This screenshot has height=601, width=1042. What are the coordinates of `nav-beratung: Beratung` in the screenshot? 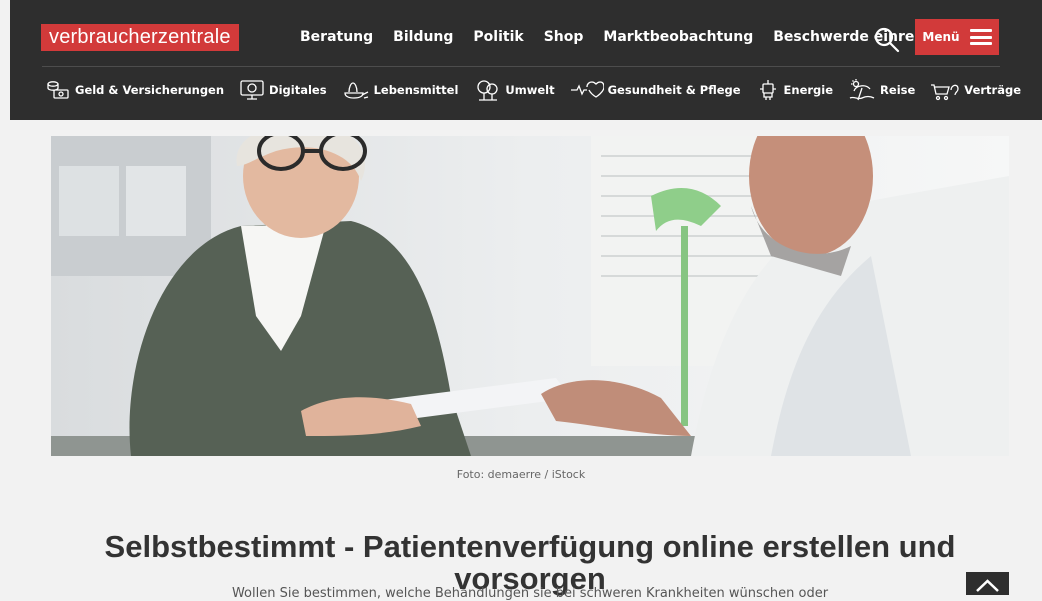 It's located at (336, 37).